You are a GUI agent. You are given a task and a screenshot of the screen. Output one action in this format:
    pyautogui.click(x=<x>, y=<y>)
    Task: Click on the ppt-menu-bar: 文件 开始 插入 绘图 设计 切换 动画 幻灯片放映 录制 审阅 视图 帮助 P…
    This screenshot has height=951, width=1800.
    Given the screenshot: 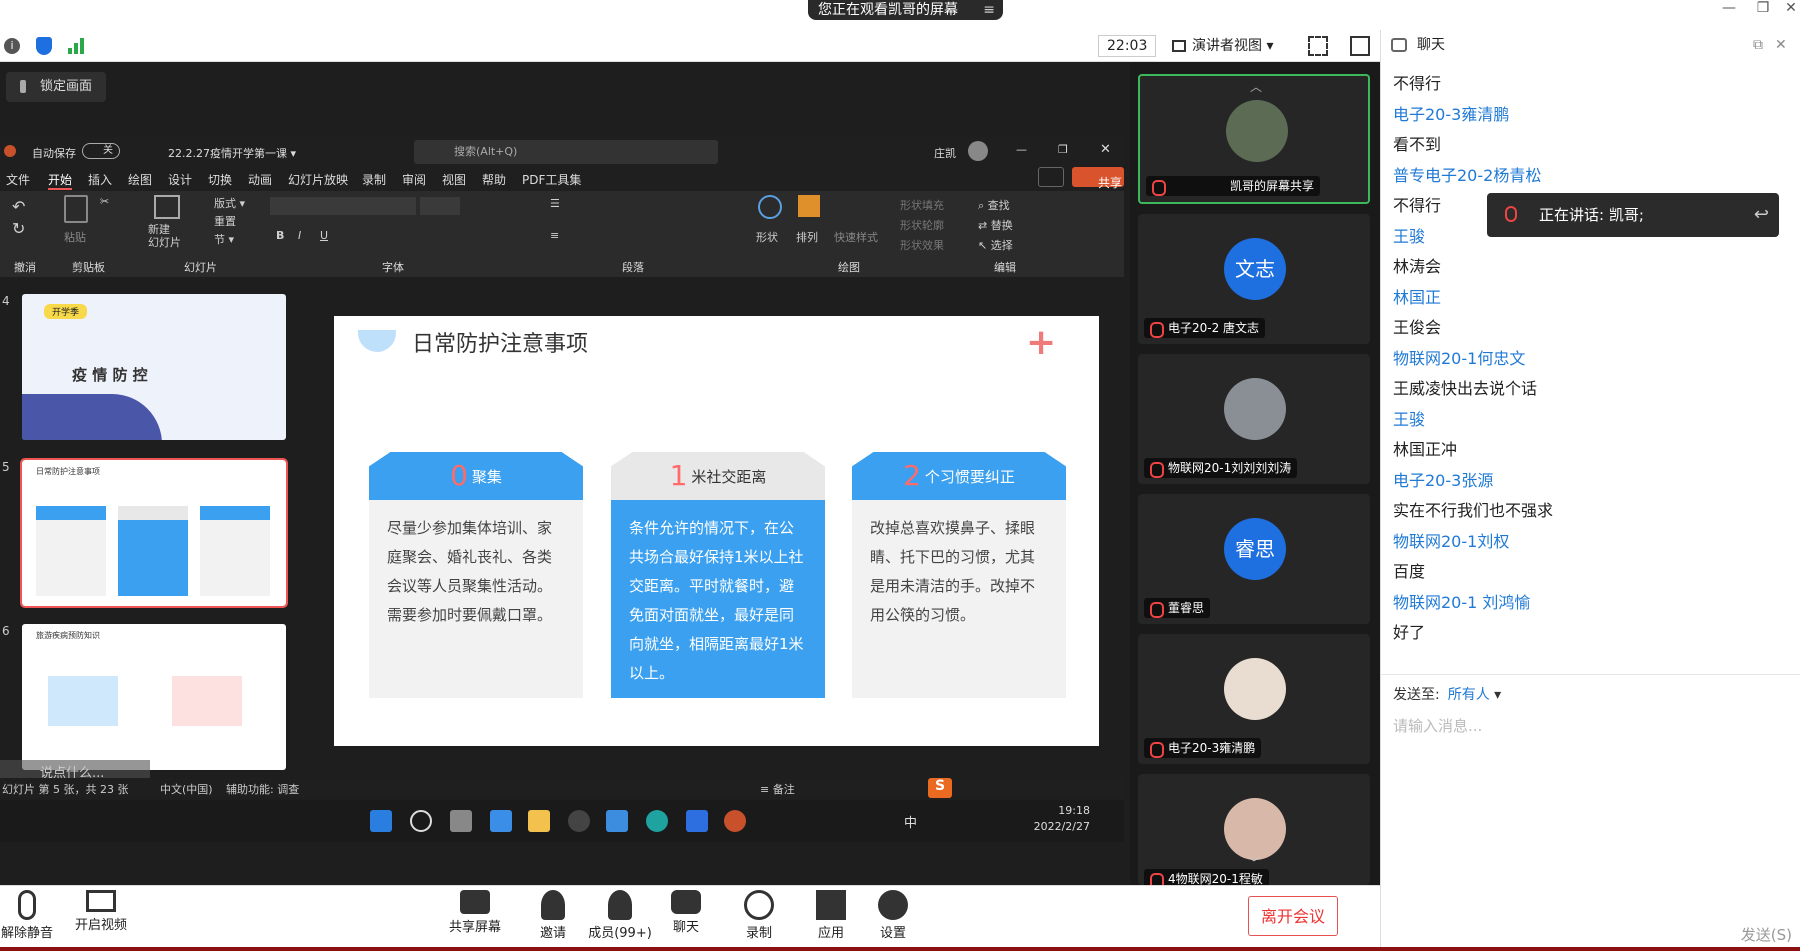 What is the action you would take?
    pyautogui.click(x=562, y=178)
    